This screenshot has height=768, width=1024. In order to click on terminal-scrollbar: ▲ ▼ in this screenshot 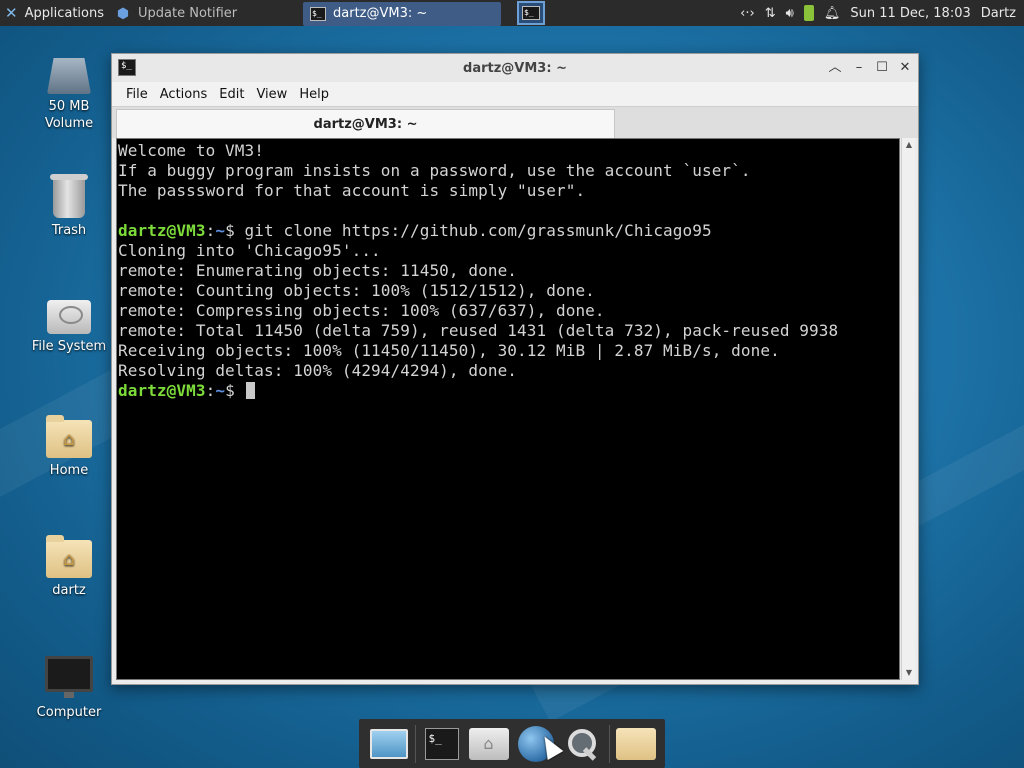, I will do `click(908, 409)`.